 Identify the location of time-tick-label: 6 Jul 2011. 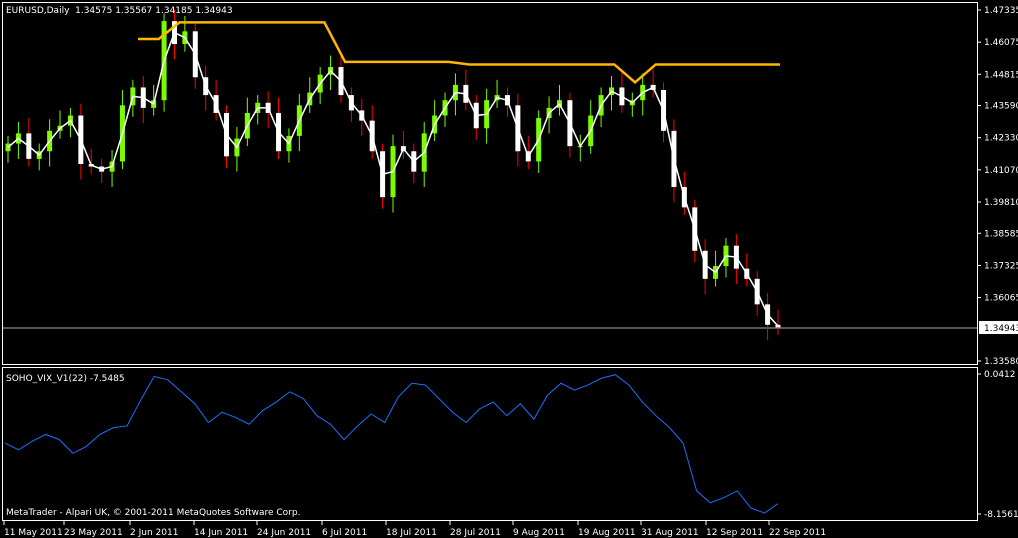
(344, 533).